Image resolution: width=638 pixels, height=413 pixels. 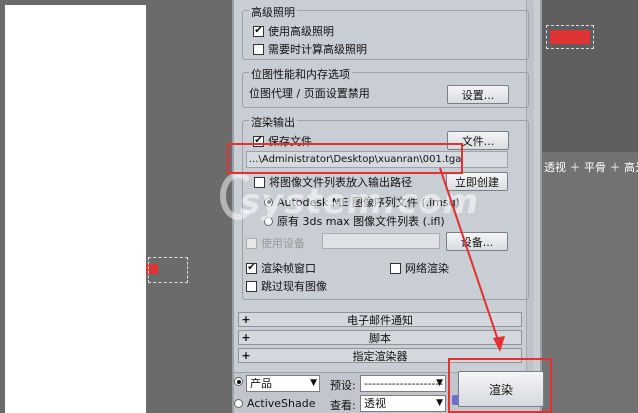 What do you see at coordinates (385, 32) in the screenshot?
I see `group-advanced-lighting: 高级照明 ✔ 使用高级照明 需要时计算高级照明` at bounding box center [385, 32].